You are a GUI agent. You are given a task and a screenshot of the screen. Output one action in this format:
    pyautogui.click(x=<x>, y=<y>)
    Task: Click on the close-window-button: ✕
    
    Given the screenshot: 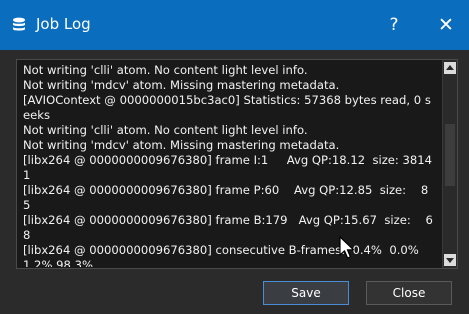 What is the action you would take?
    pyautogui.click(x=446, y=25)
    